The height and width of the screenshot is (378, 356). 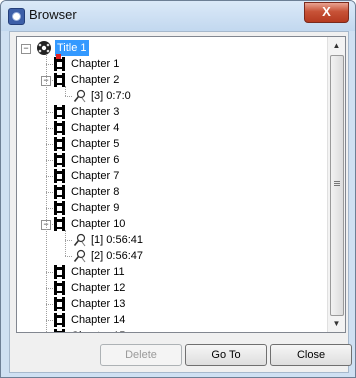 What do you see at coordinates (336, 45) in the screenshot?
I see `scroll-up-arrow-icon: ▲` at bounding box center [336, 45].